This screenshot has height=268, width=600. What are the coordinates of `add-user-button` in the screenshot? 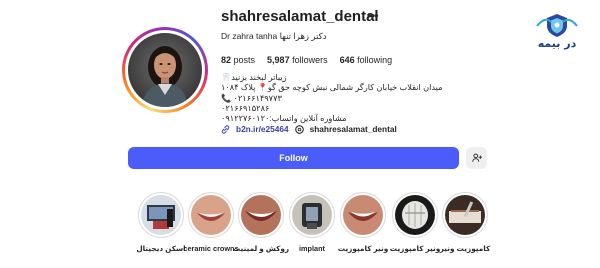 It's located at (476, 158).